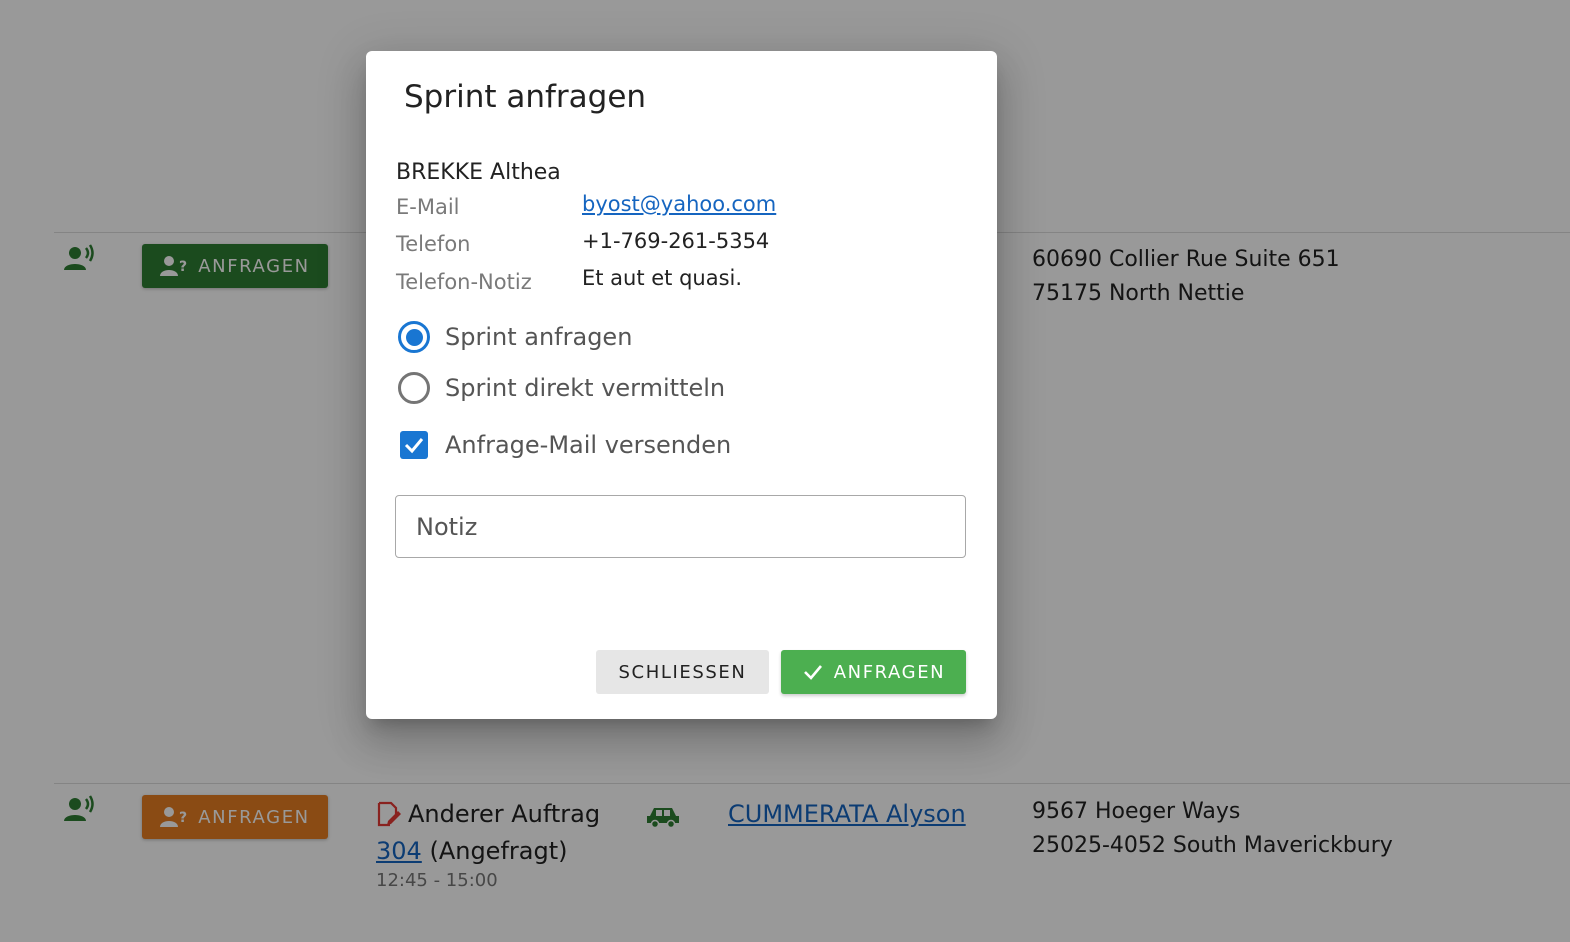  Describe the element at coordinates (478, 172) in the screenshot. I see `contact-name: BREKKE Althea` at that location.